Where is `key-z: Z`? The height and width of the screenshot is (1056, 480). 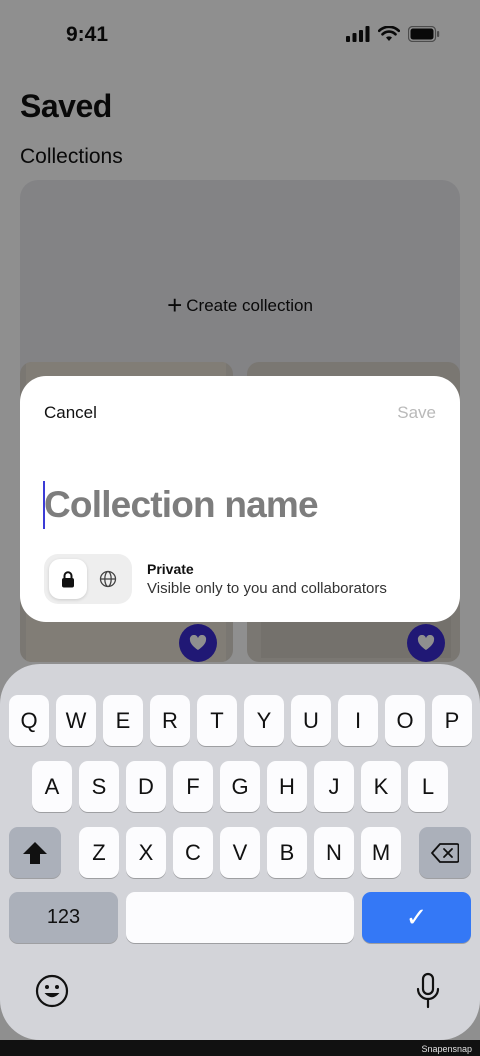 key-z: Z is located at coordinates (99, 852).